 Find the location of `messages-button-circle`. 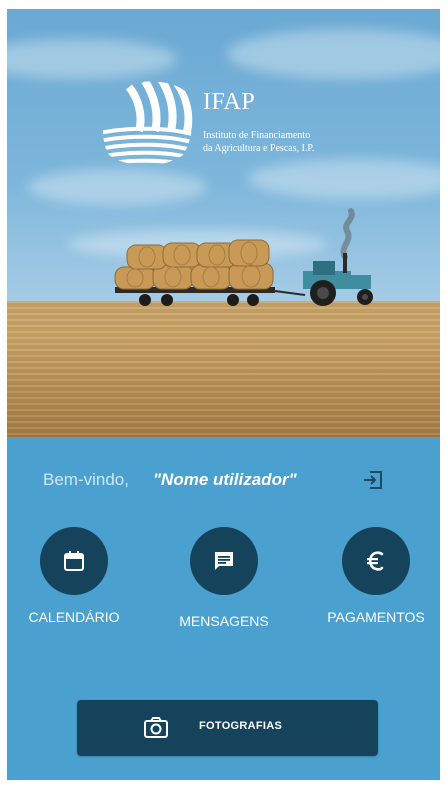

messages-button-circle is located at coordinates (224, 561).